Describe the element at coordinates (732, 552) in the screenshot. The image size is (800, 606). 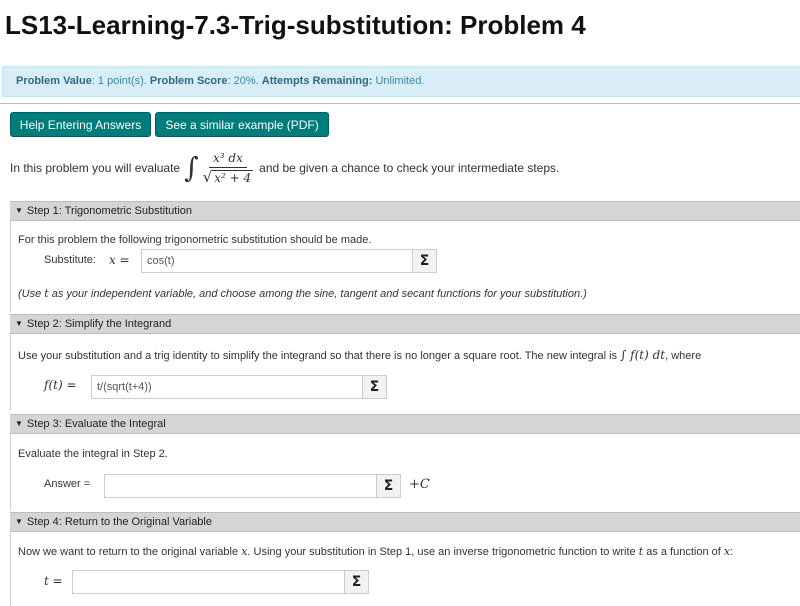
I see `step4-desc-end: :` at that location.